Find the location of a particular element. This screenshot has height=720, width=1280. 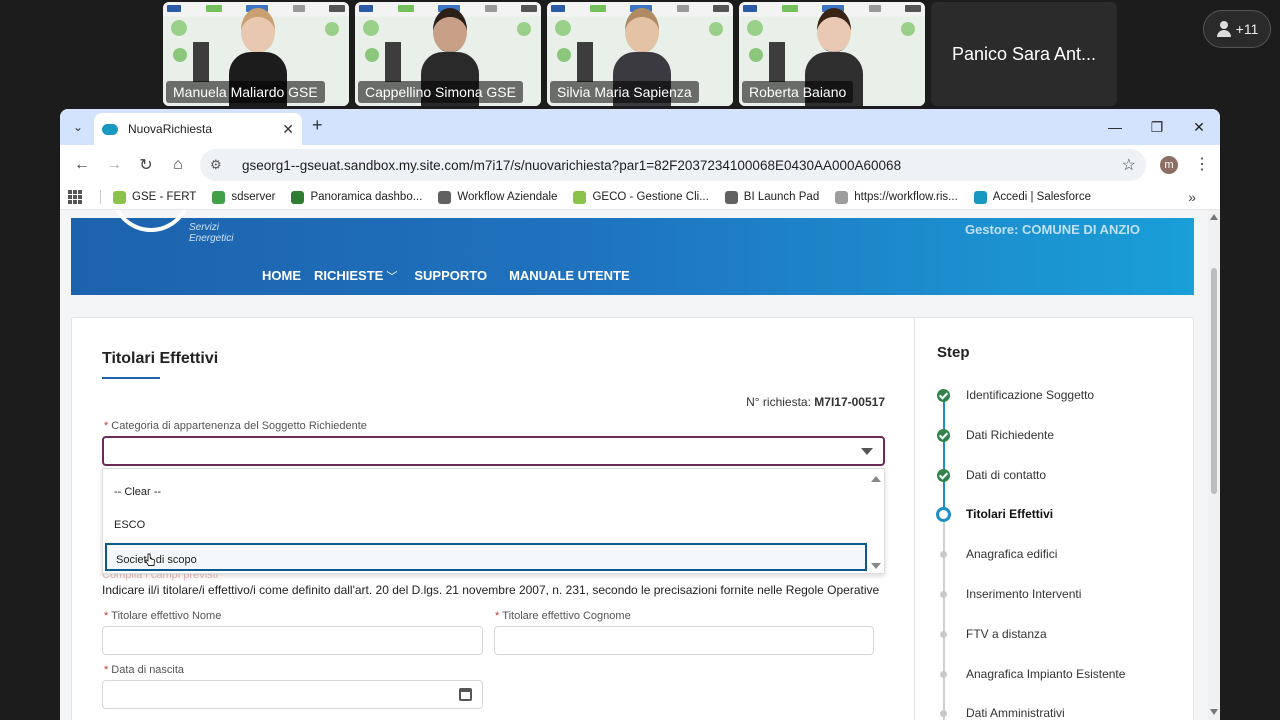

reload-icon: ↻ is located at coordinates (146, 165).